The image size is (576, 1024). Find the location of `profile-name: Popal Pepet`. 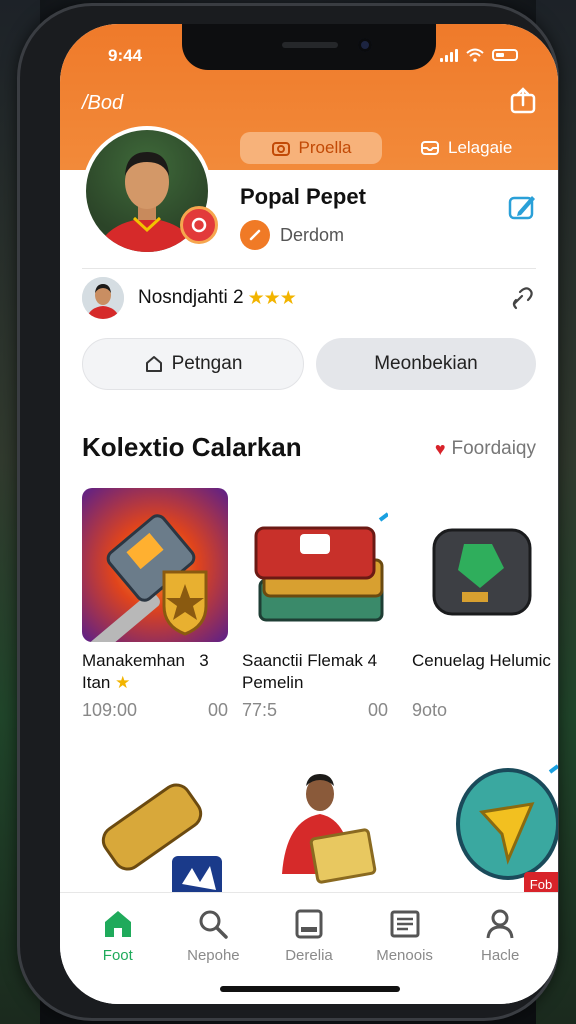

profile-name: Popal Pepet is located at coordinates (303, 196).